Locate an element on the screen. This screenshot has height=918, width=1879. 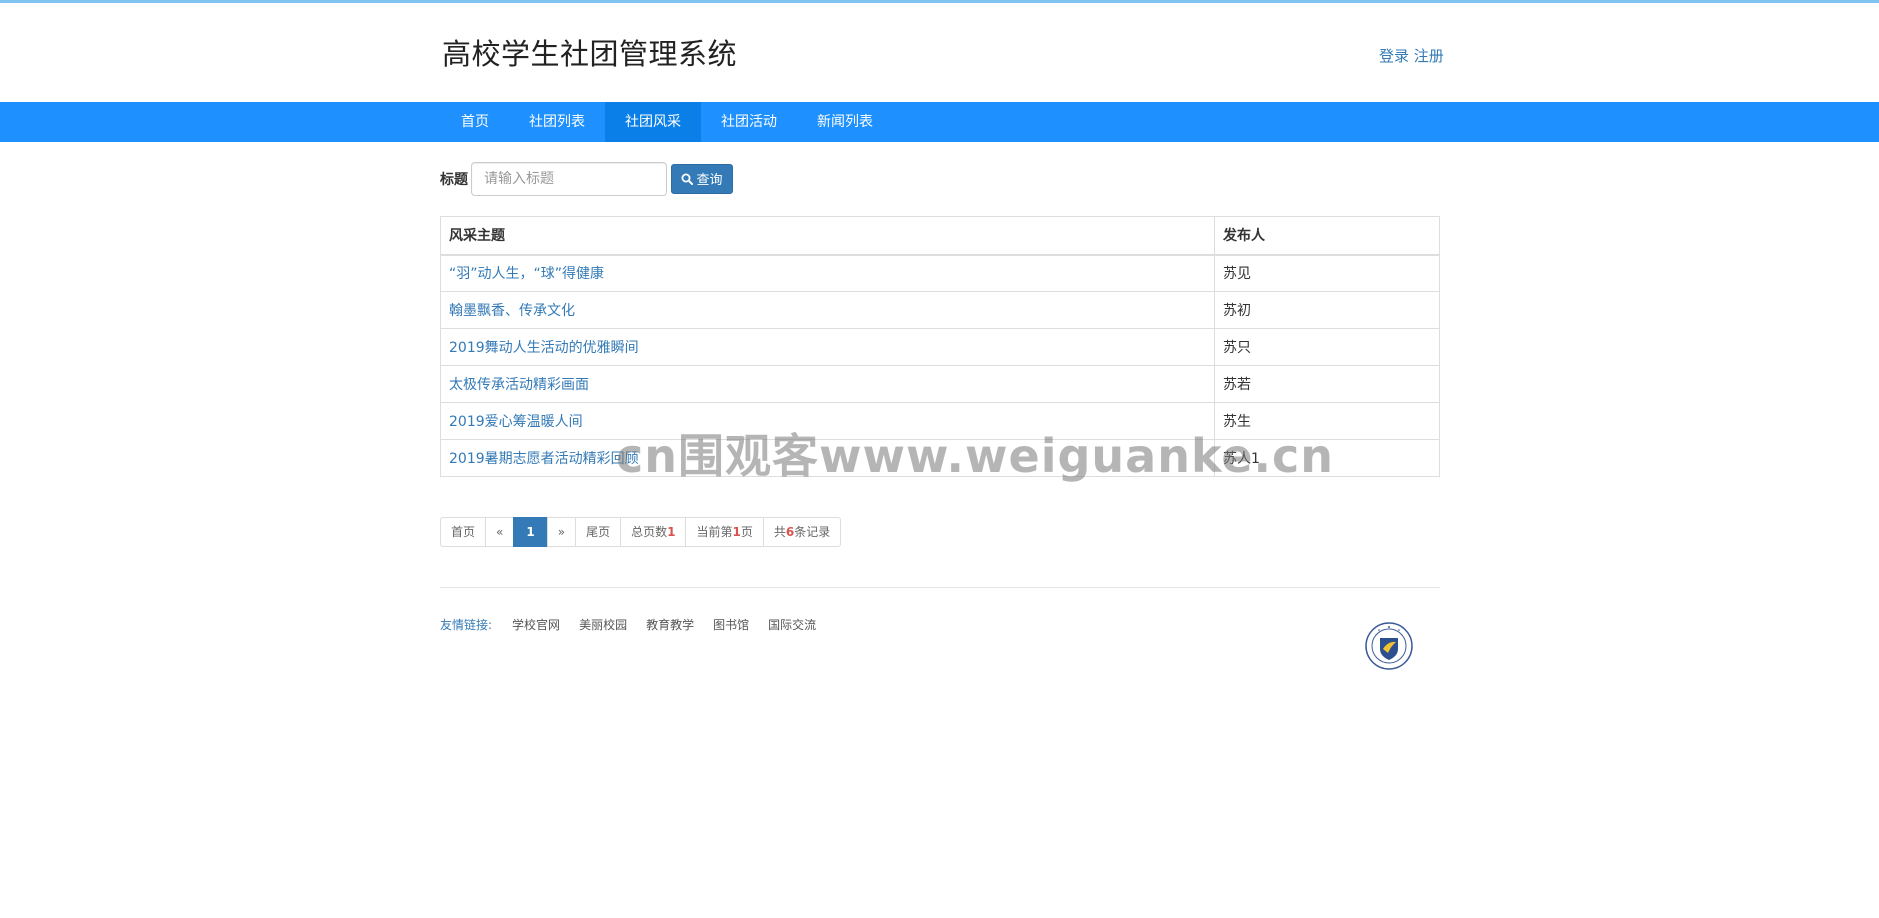
total-pages-prefix: 总页数 is located at coordinates (649, 532).